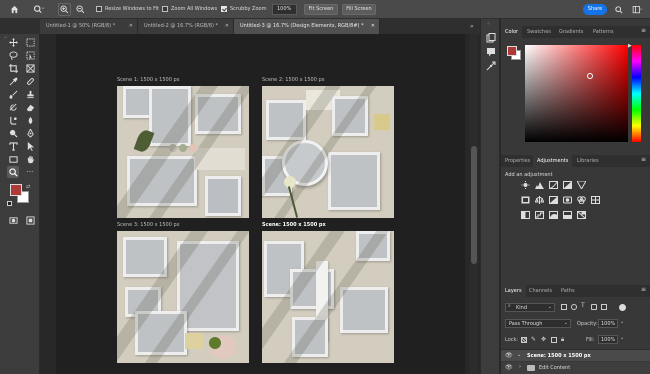 This screenshot has width=650, height=374. Describe the element at coordinates (636, 93) in the screenshot. I see `hue-slider` at that location.